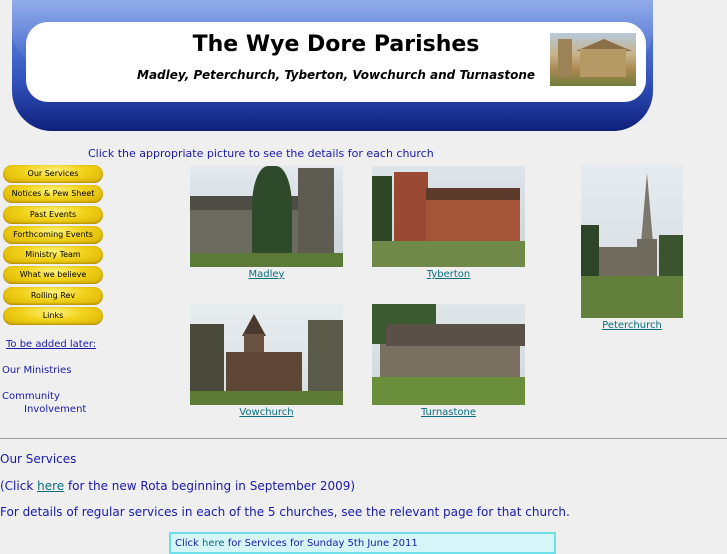 This screenshot has height=554, width=727. Describe the element at coordinates (50, 486) in the screenshot. I see `rota-here-link: here` at that location.